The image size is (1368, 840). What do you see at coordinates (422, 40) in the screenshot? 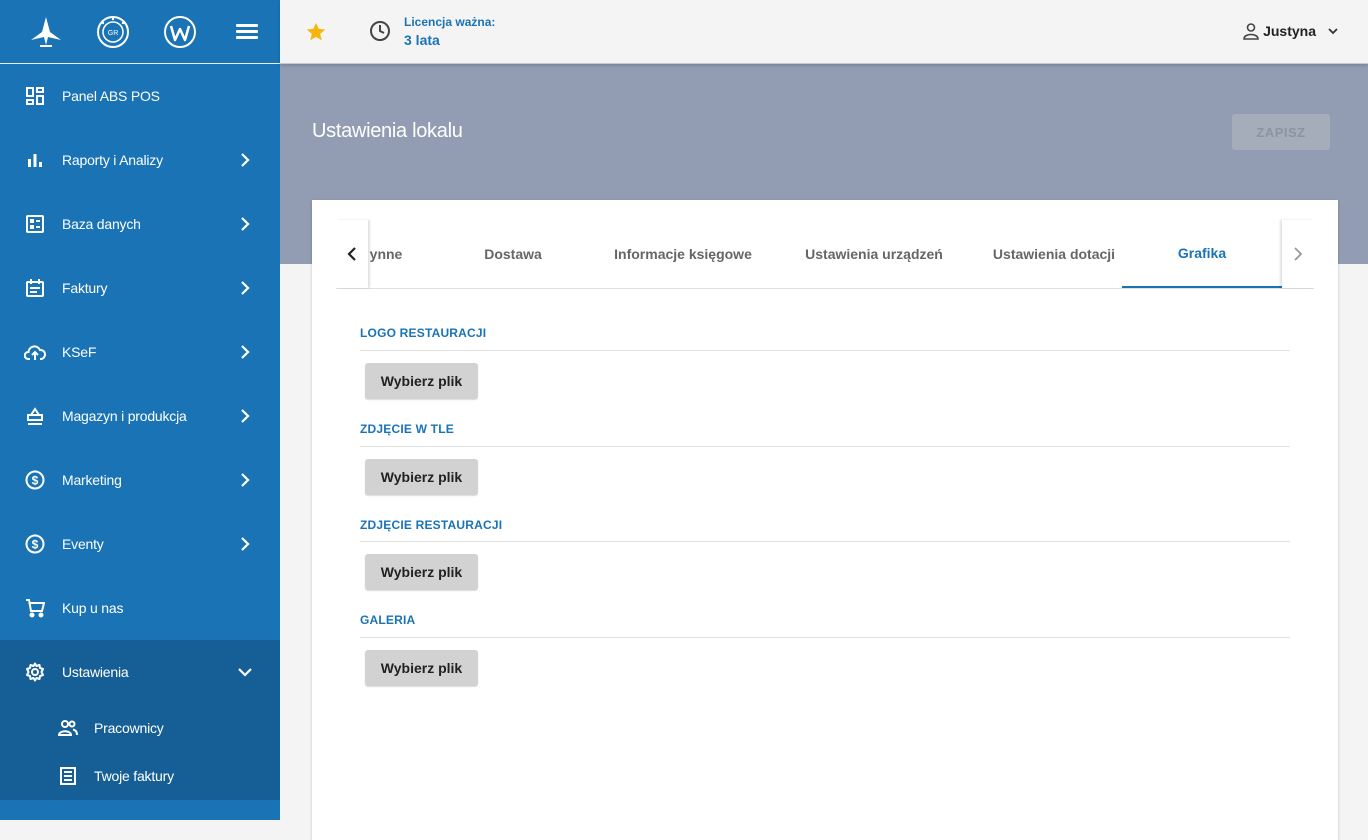
I see `license-value: 3 lata` at bounding box center [422, 40].